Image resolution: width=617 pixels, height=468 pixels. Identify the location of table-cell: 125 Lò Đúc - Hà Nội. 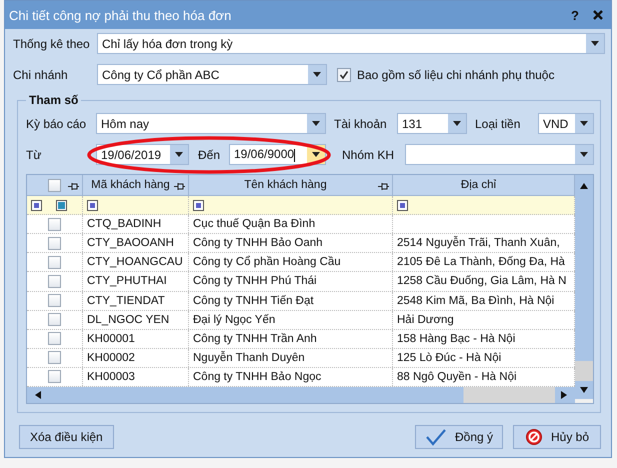
(449, 358).